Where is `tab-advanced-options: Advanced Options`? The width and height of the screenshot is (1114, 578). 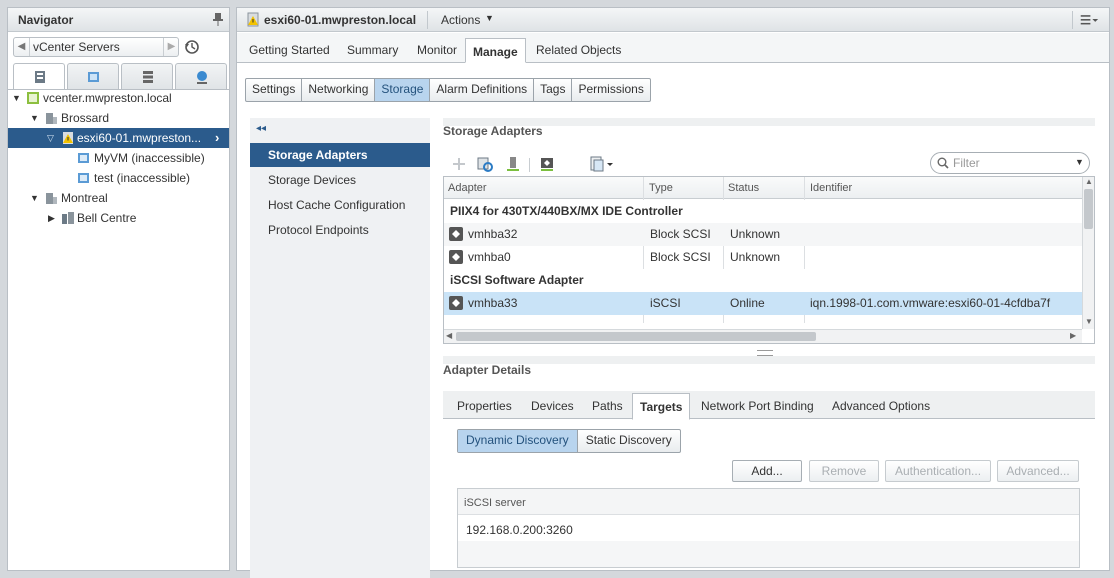 tab-advanced-options: Advanced Options is located at coordinates (881, 406).